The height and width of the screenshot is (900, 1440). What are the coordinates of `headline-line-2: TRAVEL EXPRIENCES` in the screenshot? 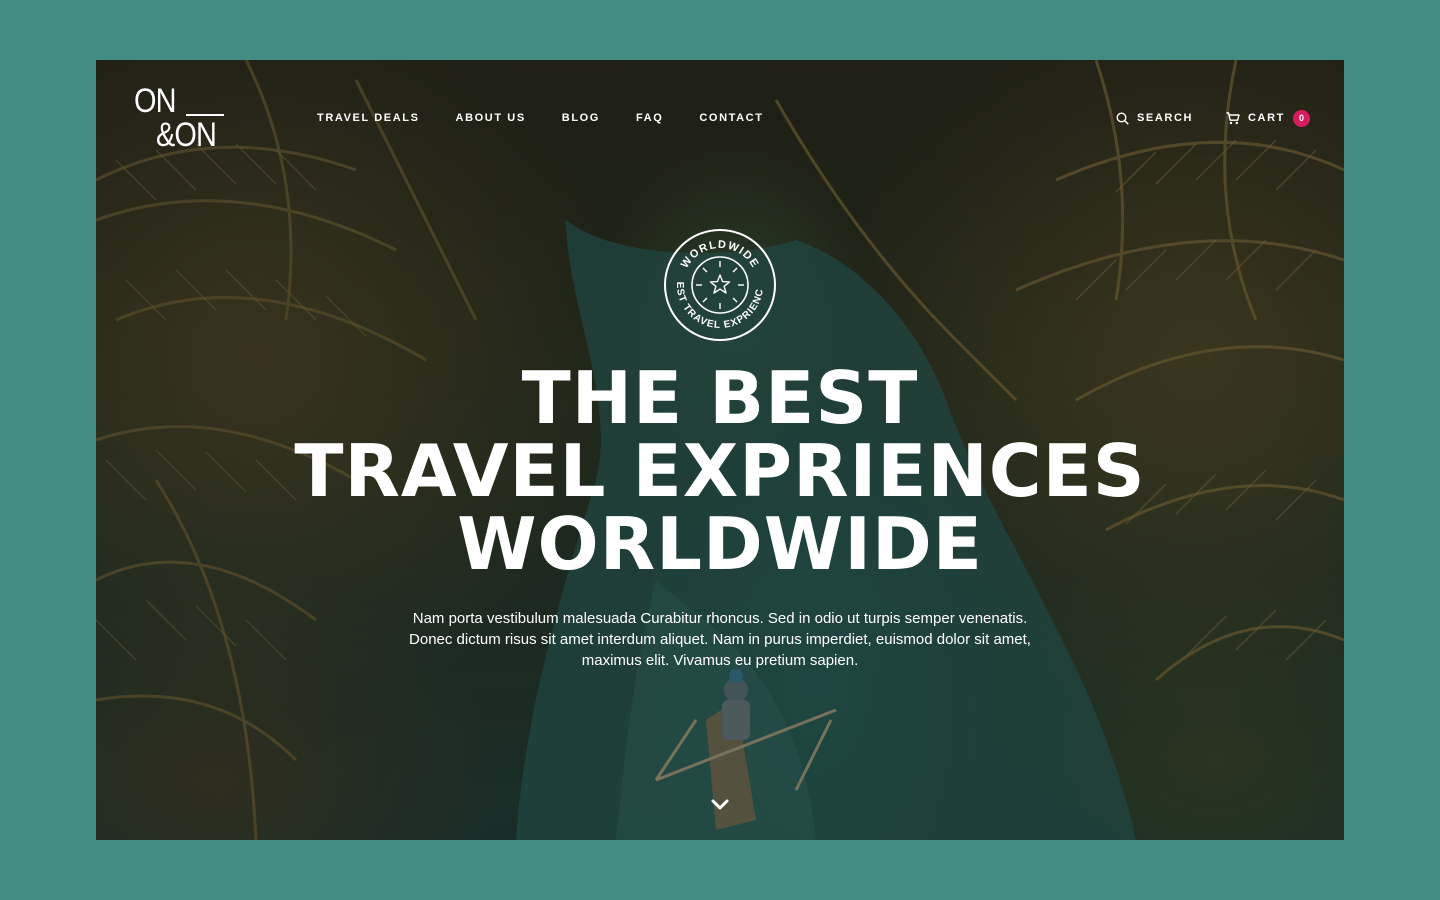 It's located at (720, 471).